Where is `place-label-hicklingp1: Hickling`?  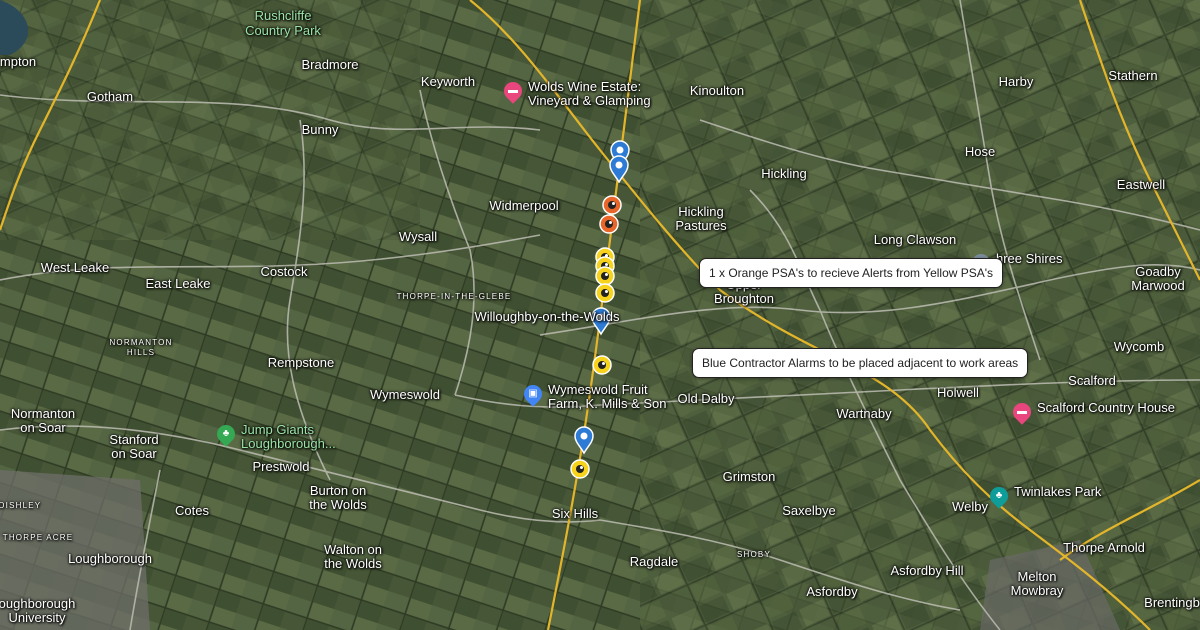 place-label-hicklingp1: Hickling is located at coordinates (701, 211).